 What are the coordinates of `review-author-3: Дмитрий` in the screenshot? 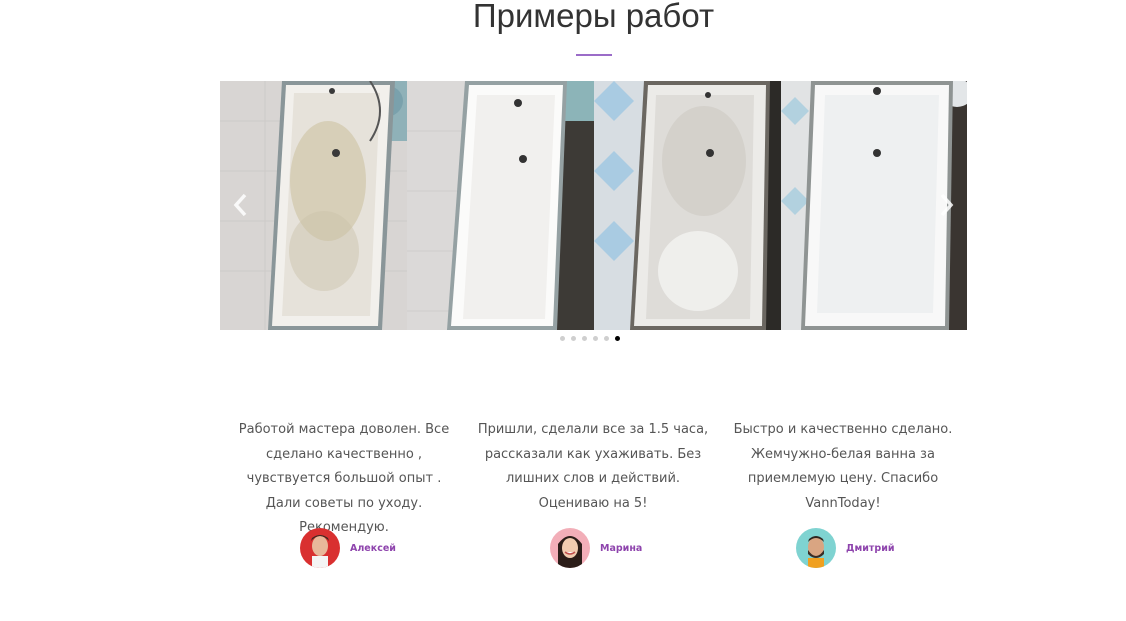 It's located at (845, 548).